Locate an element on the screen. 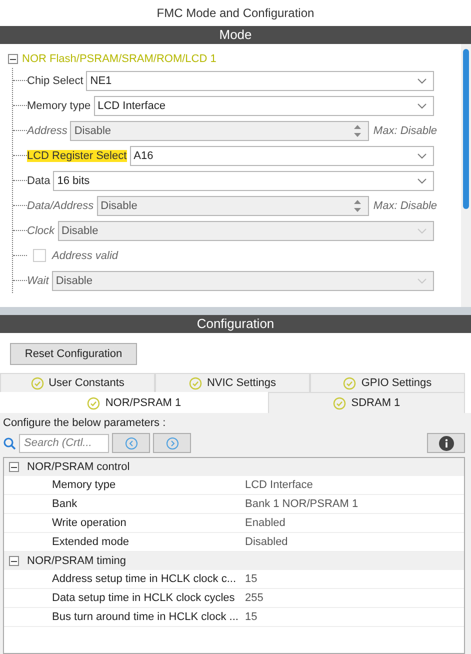 This screenshot has height=654, width=471. reset-configuration-button: Reset Configuration is located at coordinates (73, 354).